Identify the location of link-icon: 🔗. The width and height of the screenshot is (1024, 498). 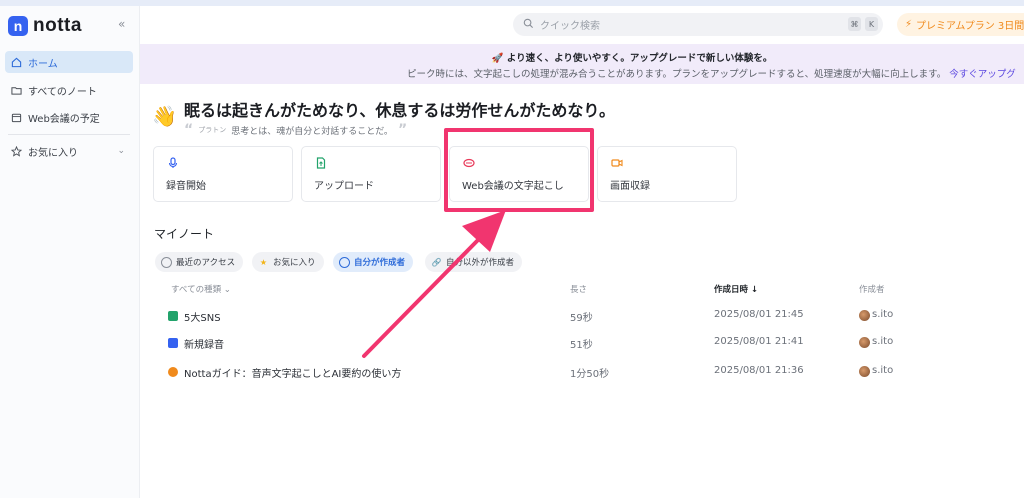
(436, 262).